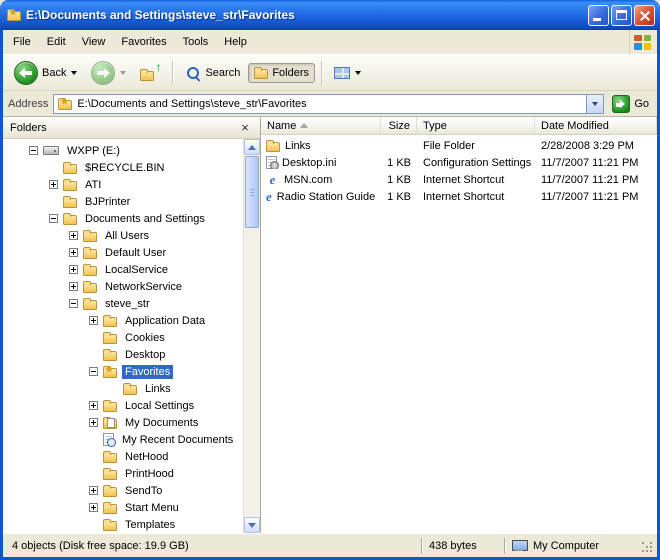 The height and width of the screenshot is (560, 660). I want to click on tree-item-label: Local Settings, so click(159, 406).